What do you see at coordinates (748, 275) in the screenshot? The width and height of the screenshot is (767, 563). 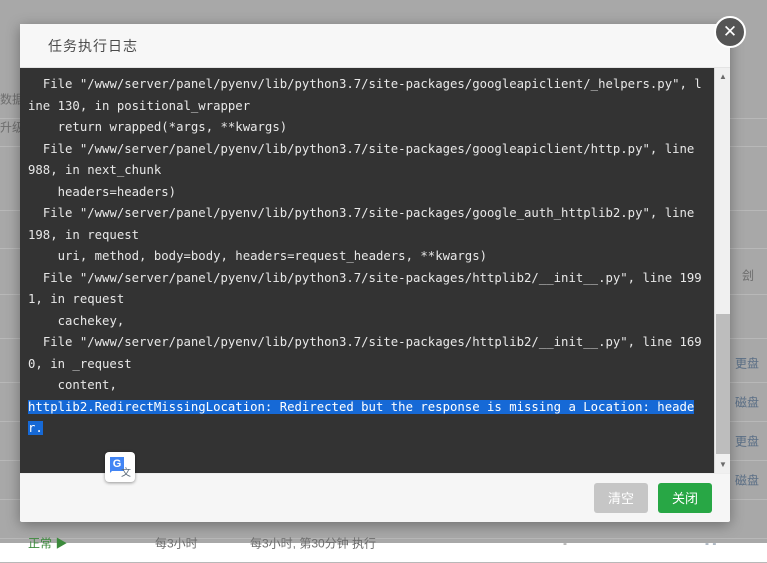 I see `table-cell: 刽` at bounding box center [748, 275].